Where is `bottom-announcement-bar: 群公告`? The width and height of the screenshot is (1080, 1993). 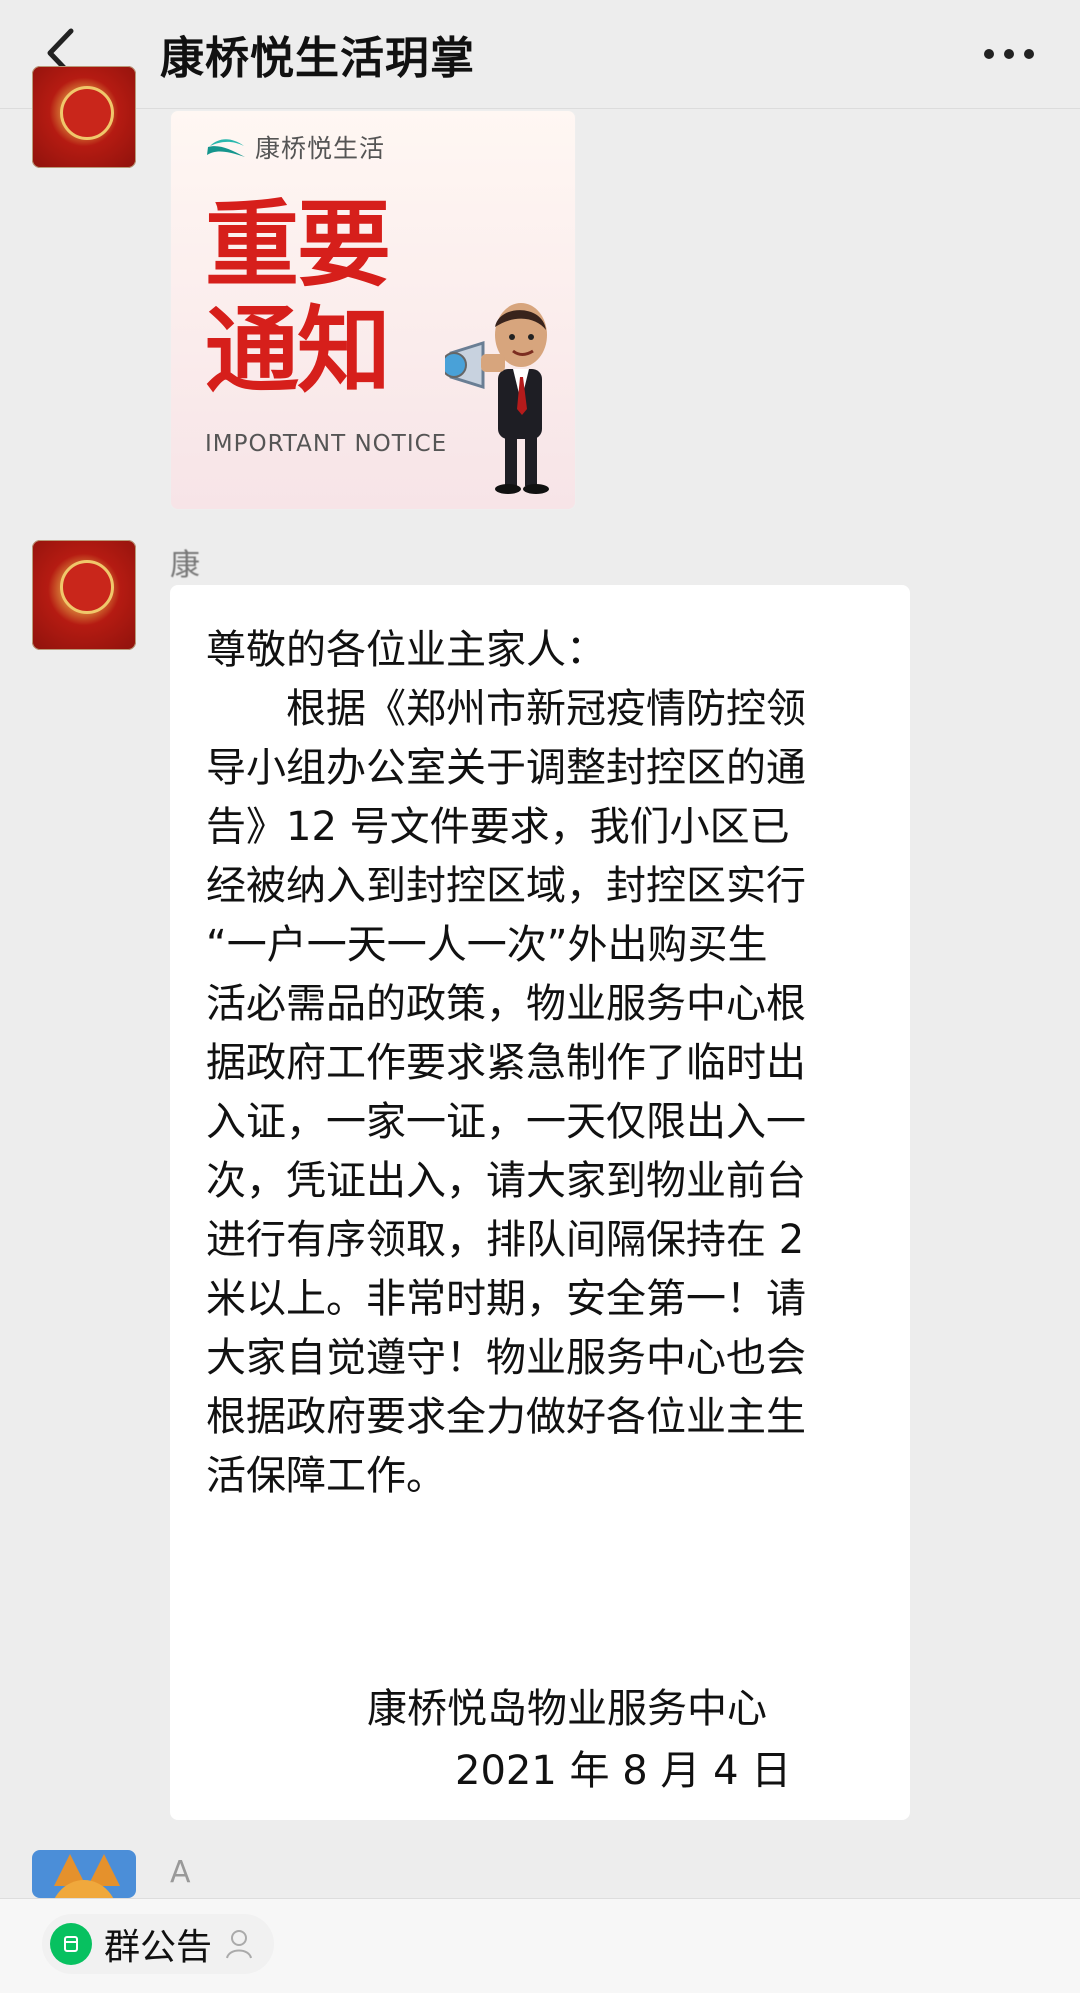 bottom-announcement-bar: 群公告 is located at coordinates (540, 1945).